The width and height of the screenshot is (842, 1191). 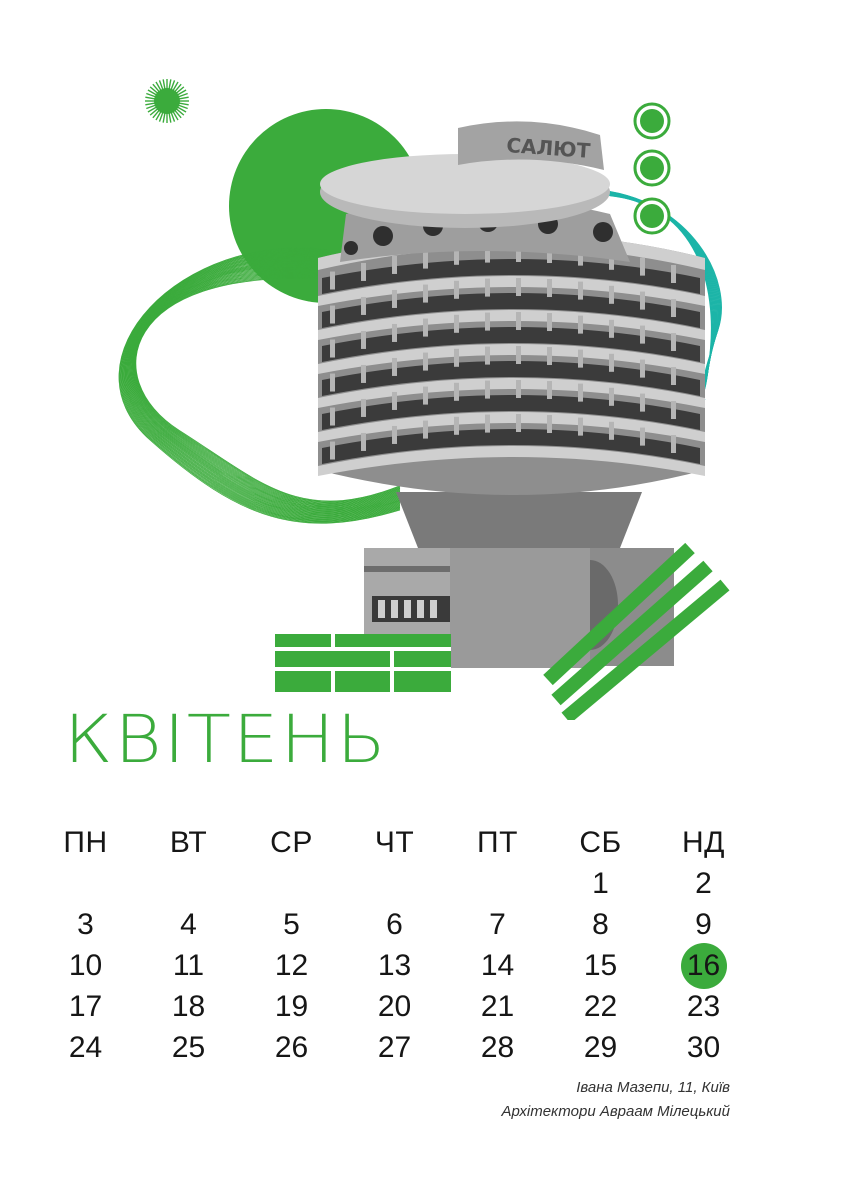 What do you see at coordinates (85, 924) in the screenshot?
I see `calendar-day: 3` at bounding box center [85, 924].